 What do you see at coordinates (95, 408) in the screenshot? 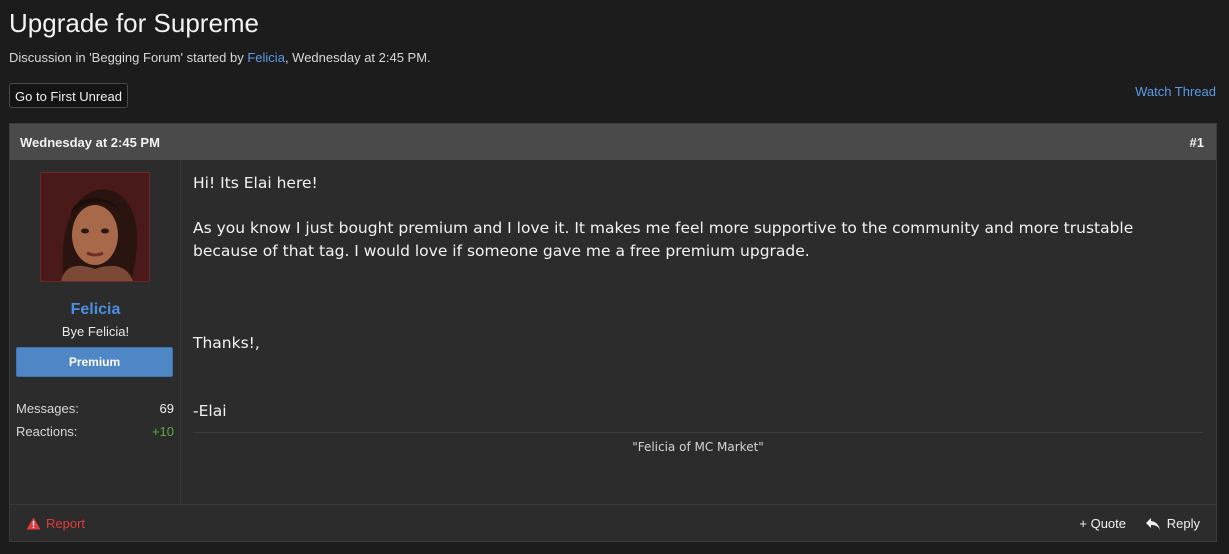
I see `messages-stat: Messages: 69` at bounding box center [95, 408].